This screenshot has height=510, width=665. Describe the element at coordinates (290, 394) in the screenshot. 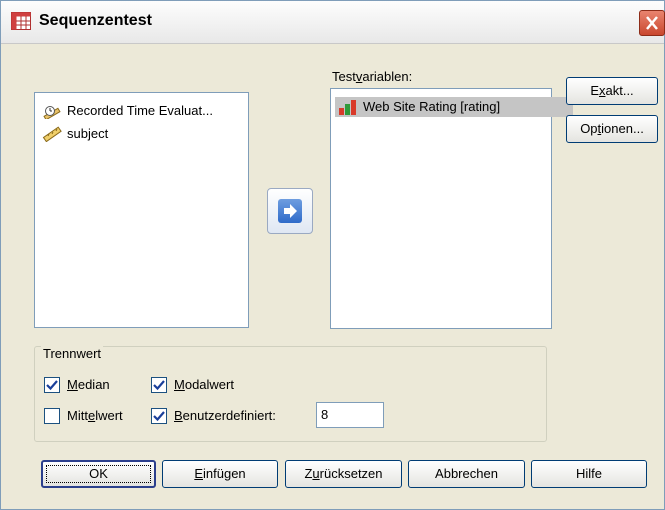

I see `cutpoint-group` at that location.